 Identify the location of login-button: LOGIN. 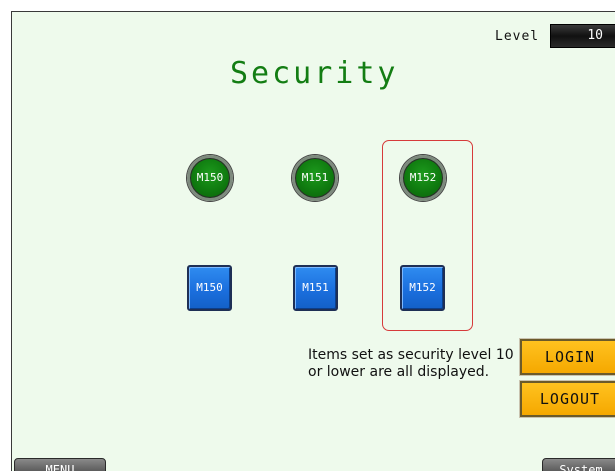
(567, 357).